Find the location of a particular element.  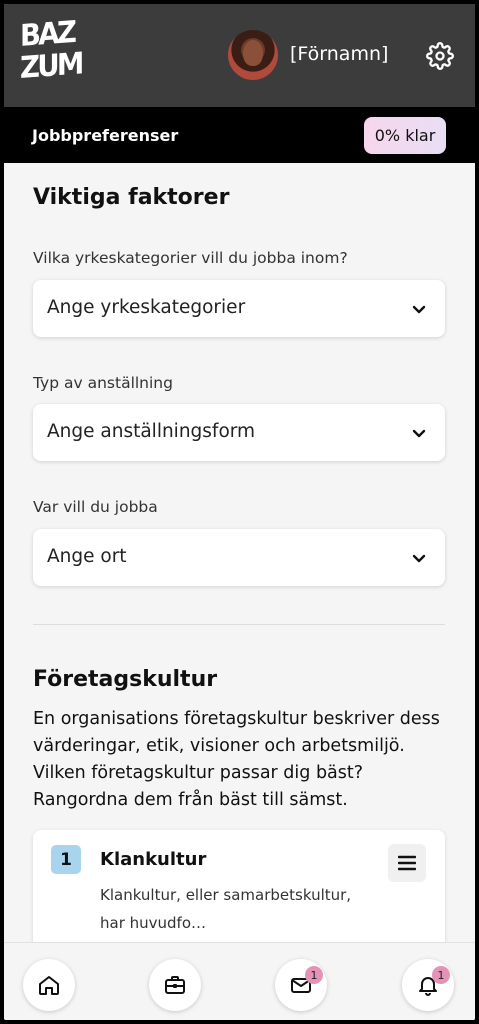

home-icon is located at coordinates (49, 985).